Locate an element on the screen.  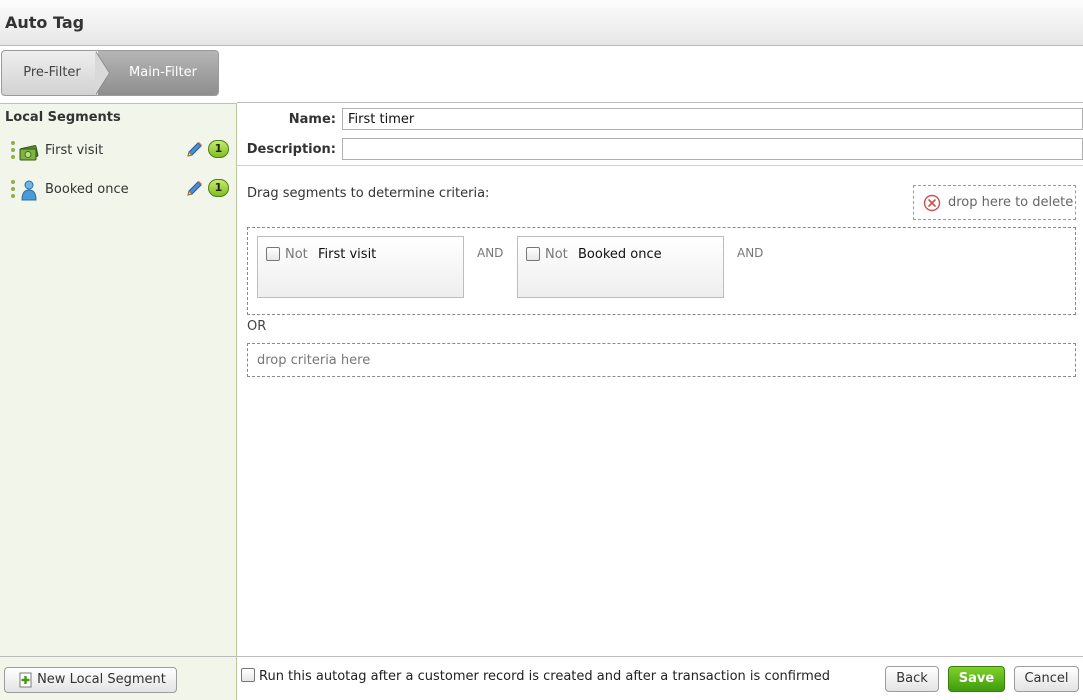
delete-zone-label: drop here to delete is located at coordinates (1011, 202).